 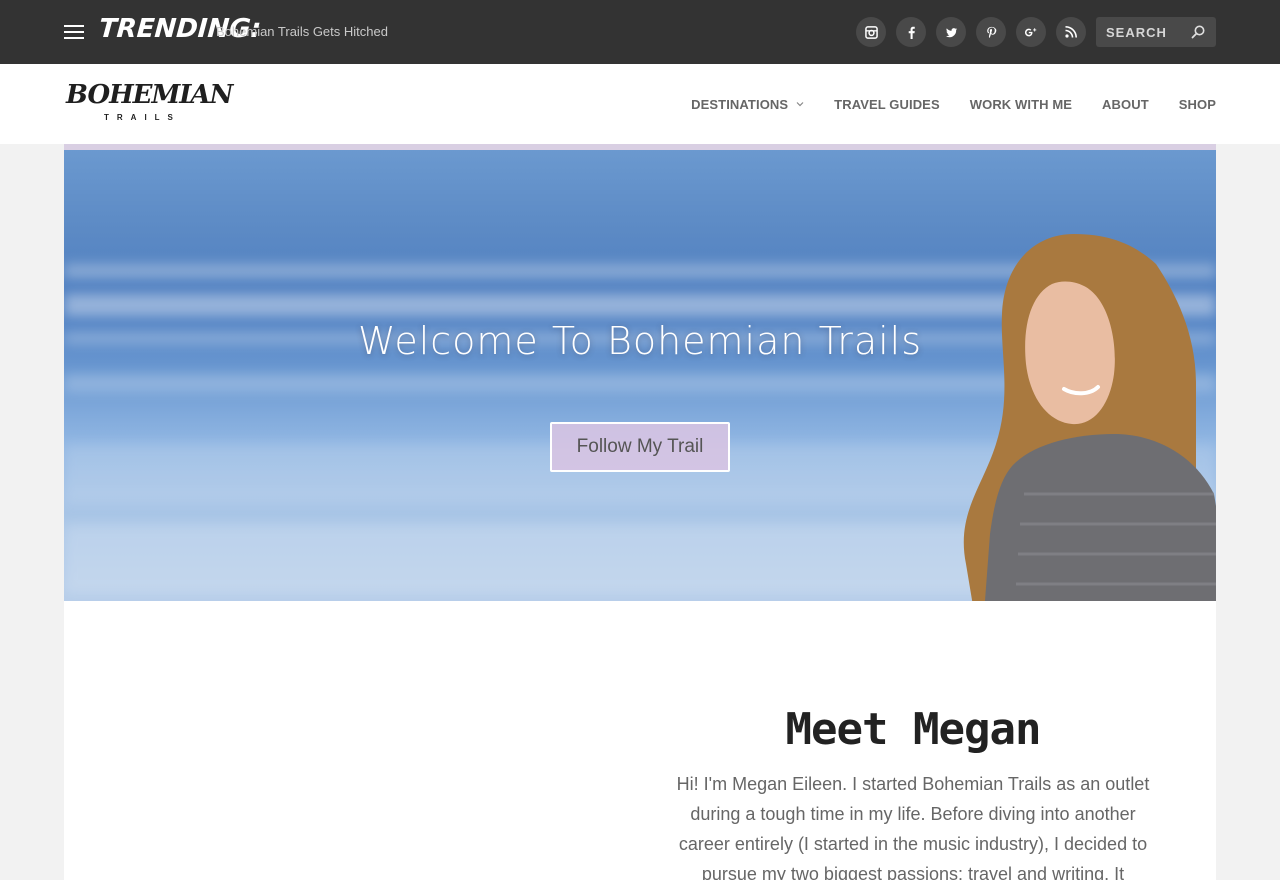 What do you see at coordinates (1031, 32) in the screenshot?
I see `google-plus-icon` at bounding box center [1031, 32].